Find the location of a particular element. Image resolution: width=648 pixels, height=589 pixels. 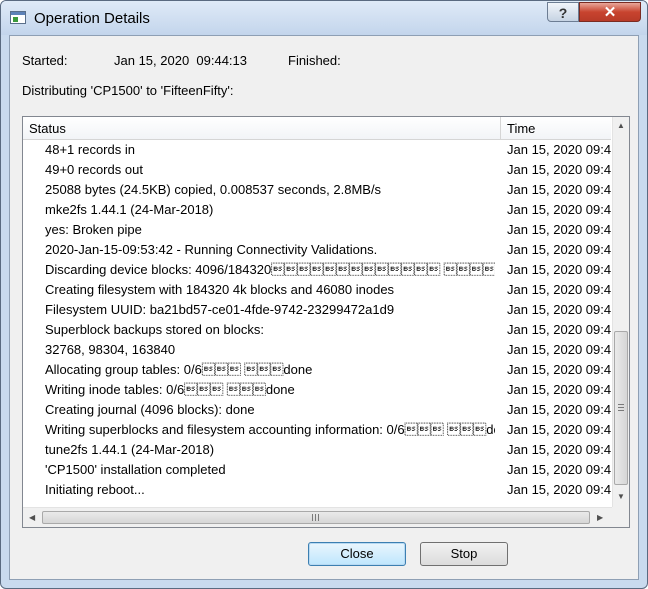

vertical-scrollbar: ▲ ▼ is located at coordinates (620, 312).